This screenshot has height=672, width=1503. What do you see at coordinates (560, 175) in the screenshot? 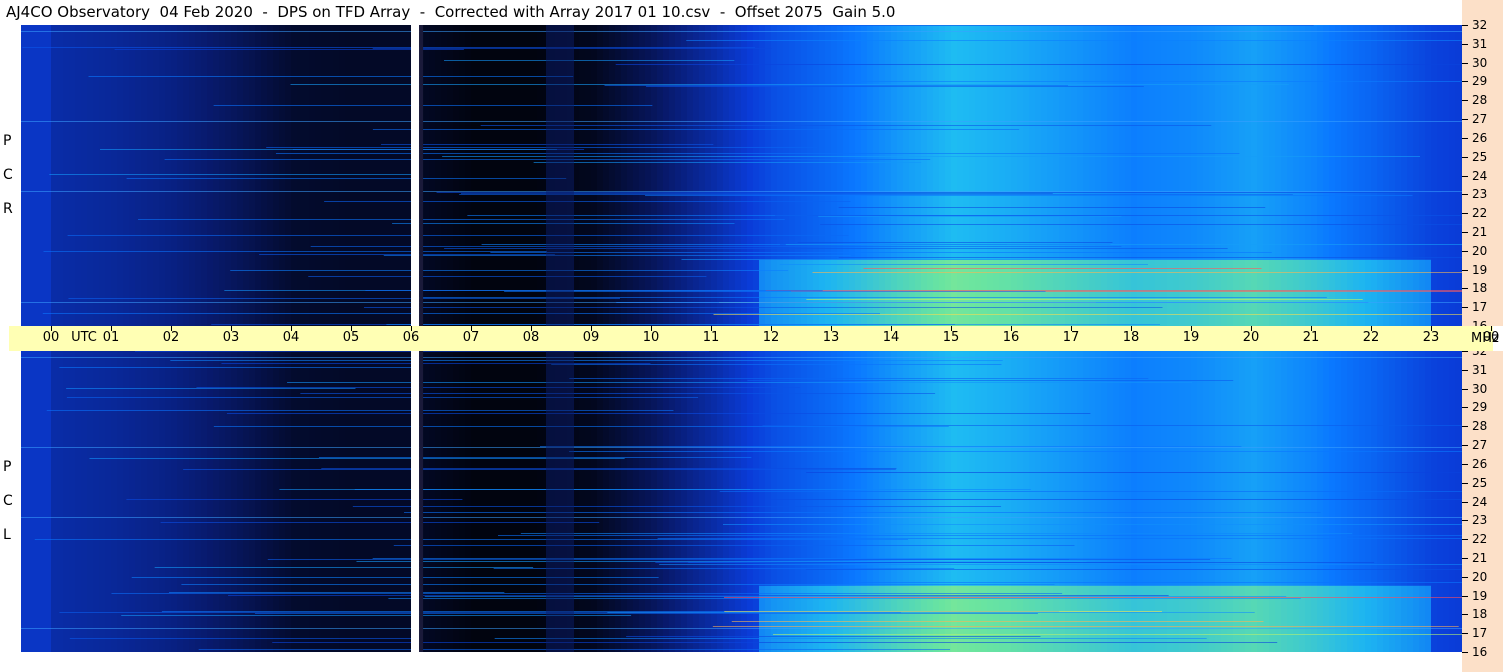
I see `rcp-dark-band` at bounding box center [560, 175].